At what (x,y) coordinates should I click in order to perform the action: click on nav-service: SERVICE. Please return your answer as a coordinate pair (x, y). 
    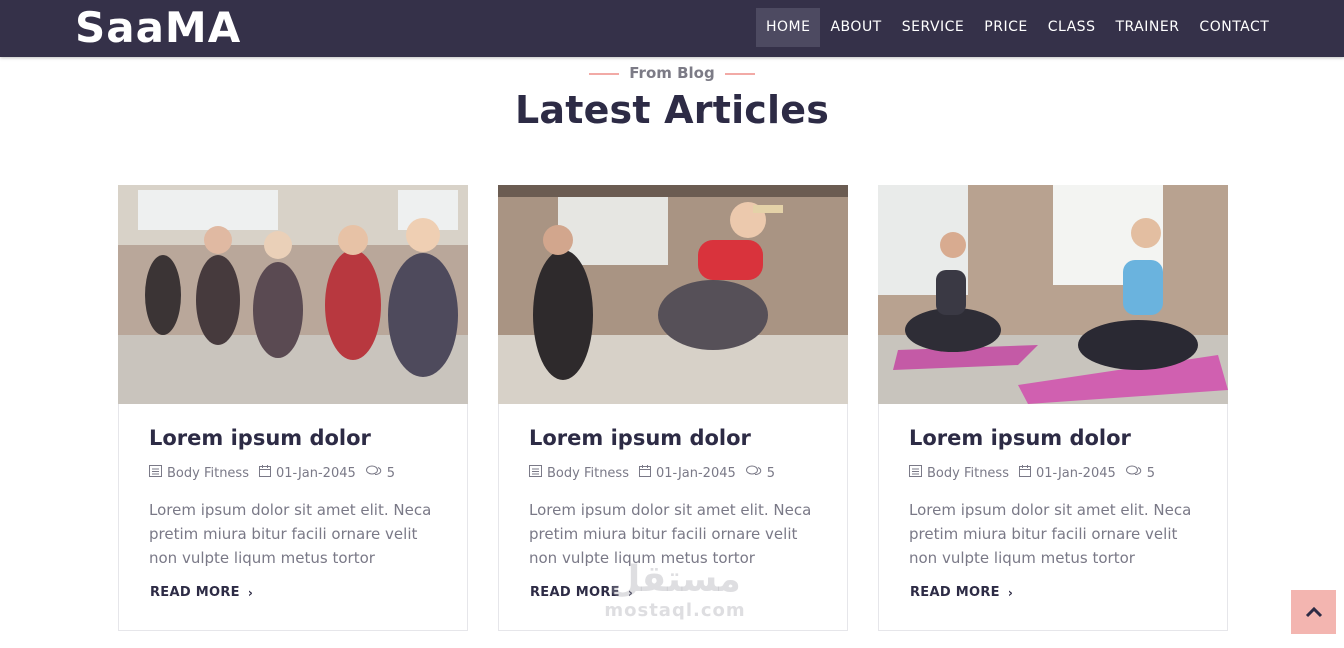
    Looking at the image, I should click on (933, 27).